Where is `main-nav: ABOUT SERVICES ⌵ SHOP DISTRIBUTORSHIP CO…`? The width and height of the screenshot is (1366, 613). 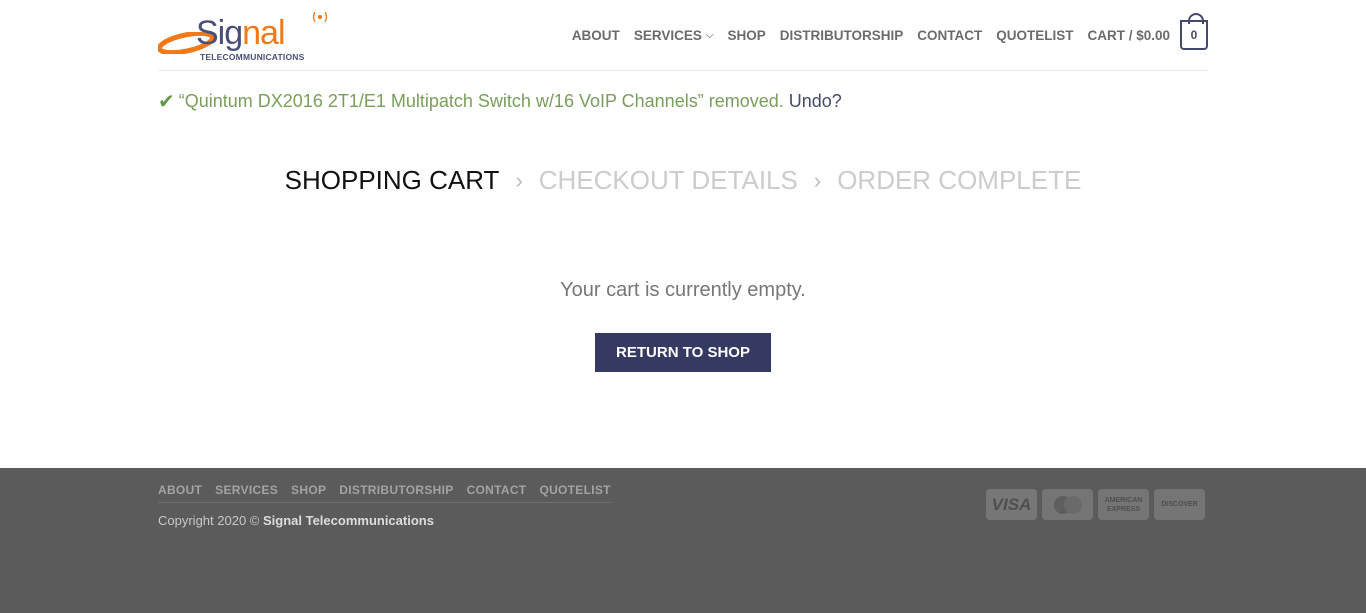
main-nav: ABOUT SERVICES ⌵ SHOP DISTRIBUTORSHIP CO… is located at coordinates (890, 32).